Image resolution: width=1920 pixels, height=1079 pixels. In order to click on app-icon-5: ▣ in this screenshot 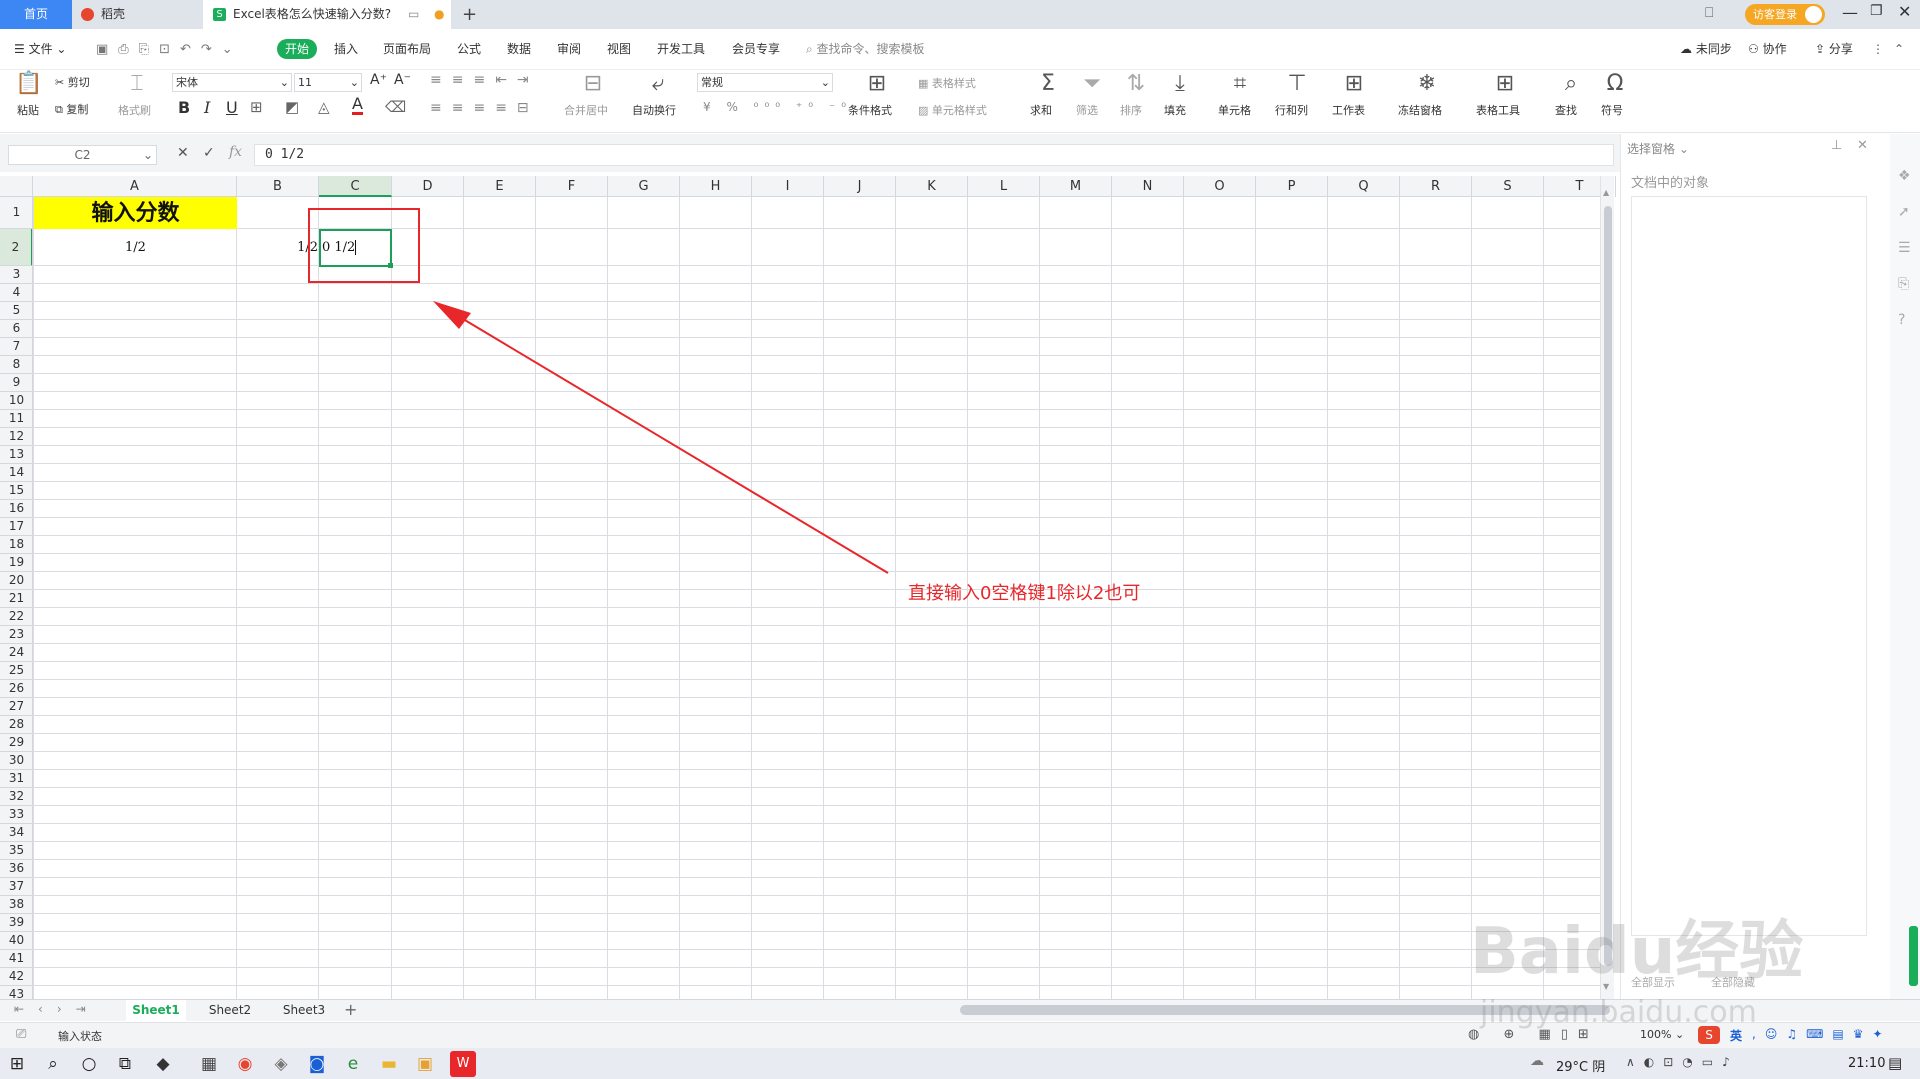, I will do `click(425, 1064)`.